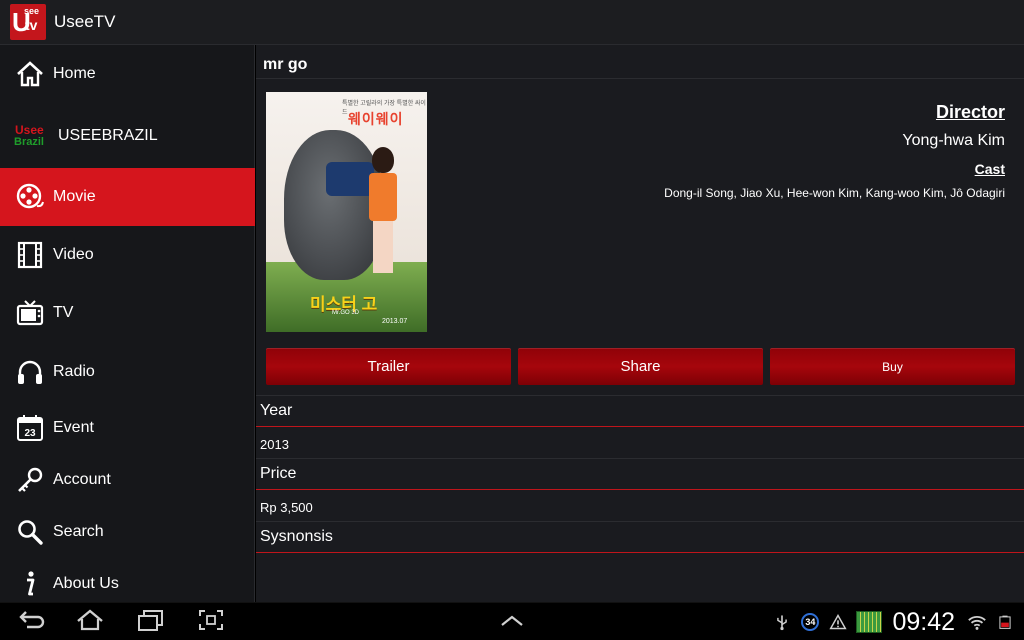 The height and width of the screenshot is (640, 1024). I want to click on poster-date: 2013.07, so click(395, 321).